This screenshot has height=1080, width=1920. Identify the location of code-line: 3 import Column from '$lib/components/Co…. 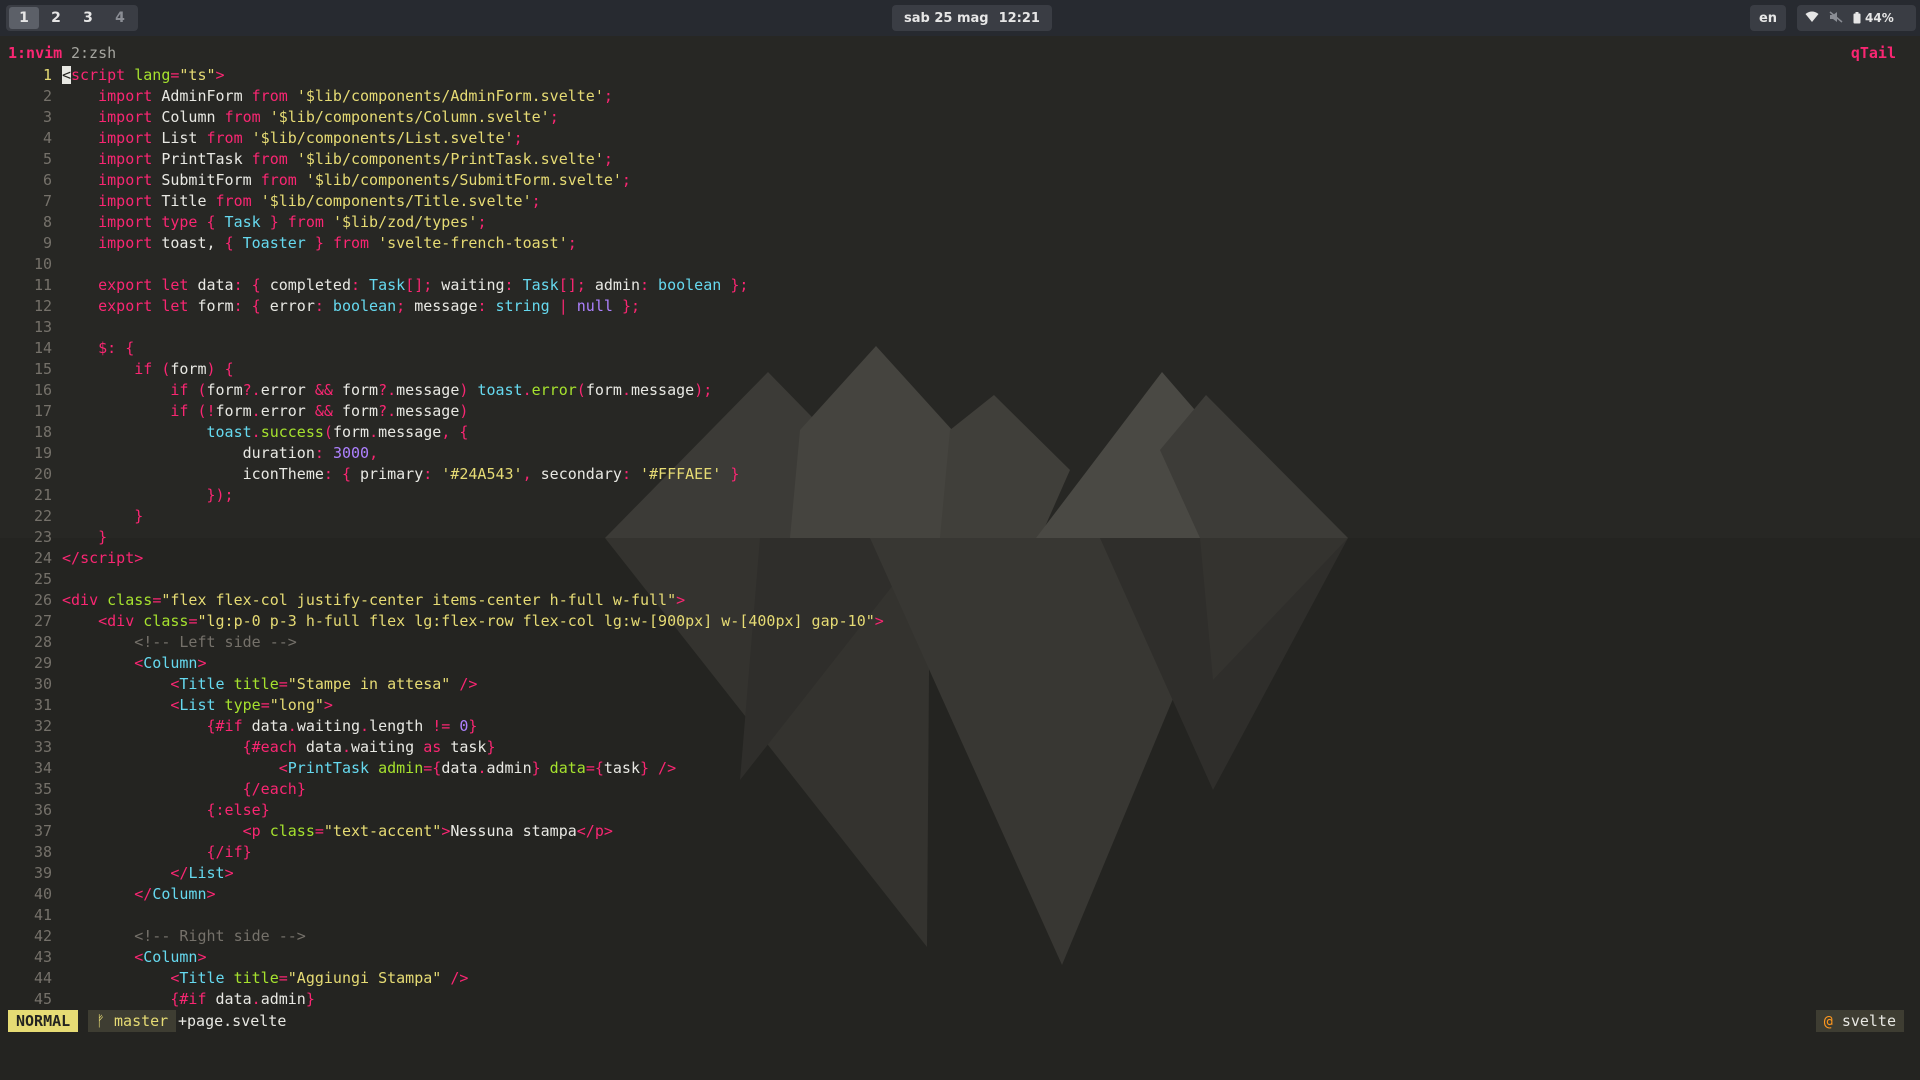
(960, 117).